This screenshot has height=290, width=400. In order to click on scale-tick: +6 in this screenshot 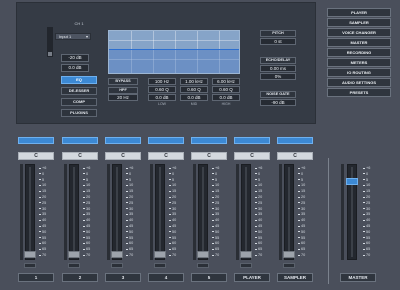, I will do `click(258, 168)`.